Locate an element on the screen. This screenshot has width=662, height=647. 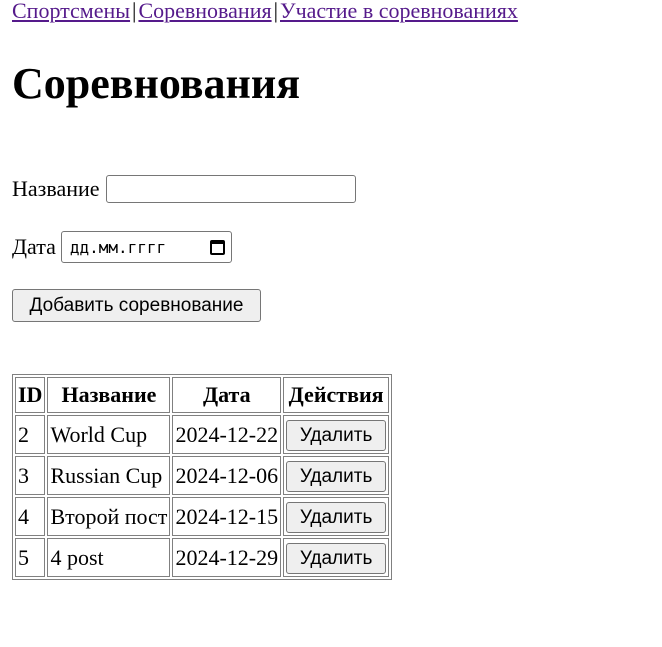
cell-name: World Cup is located at coordinates (109, 434).